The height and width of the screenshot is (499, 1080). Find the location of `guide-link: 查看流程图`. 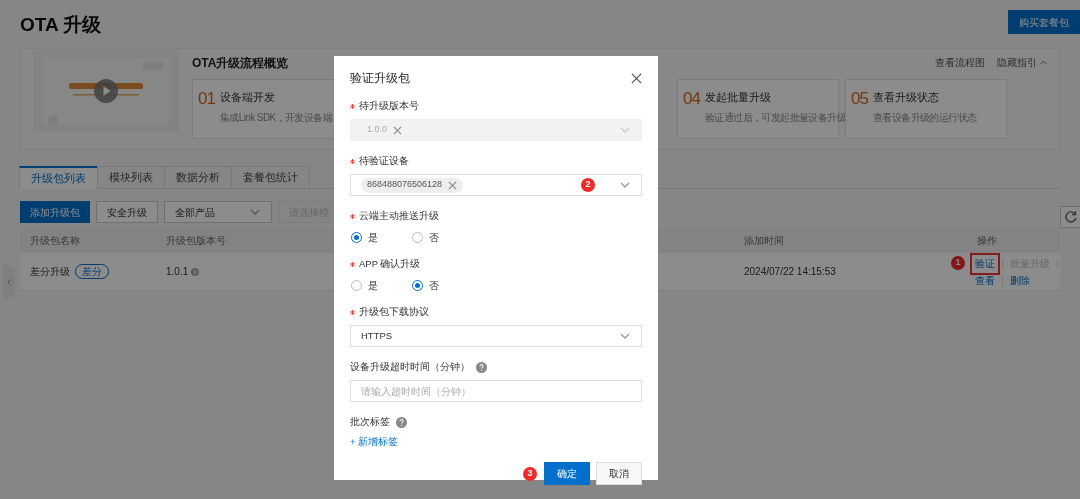

guide-link: 查看流程图 is located at coordinates (960, 62).